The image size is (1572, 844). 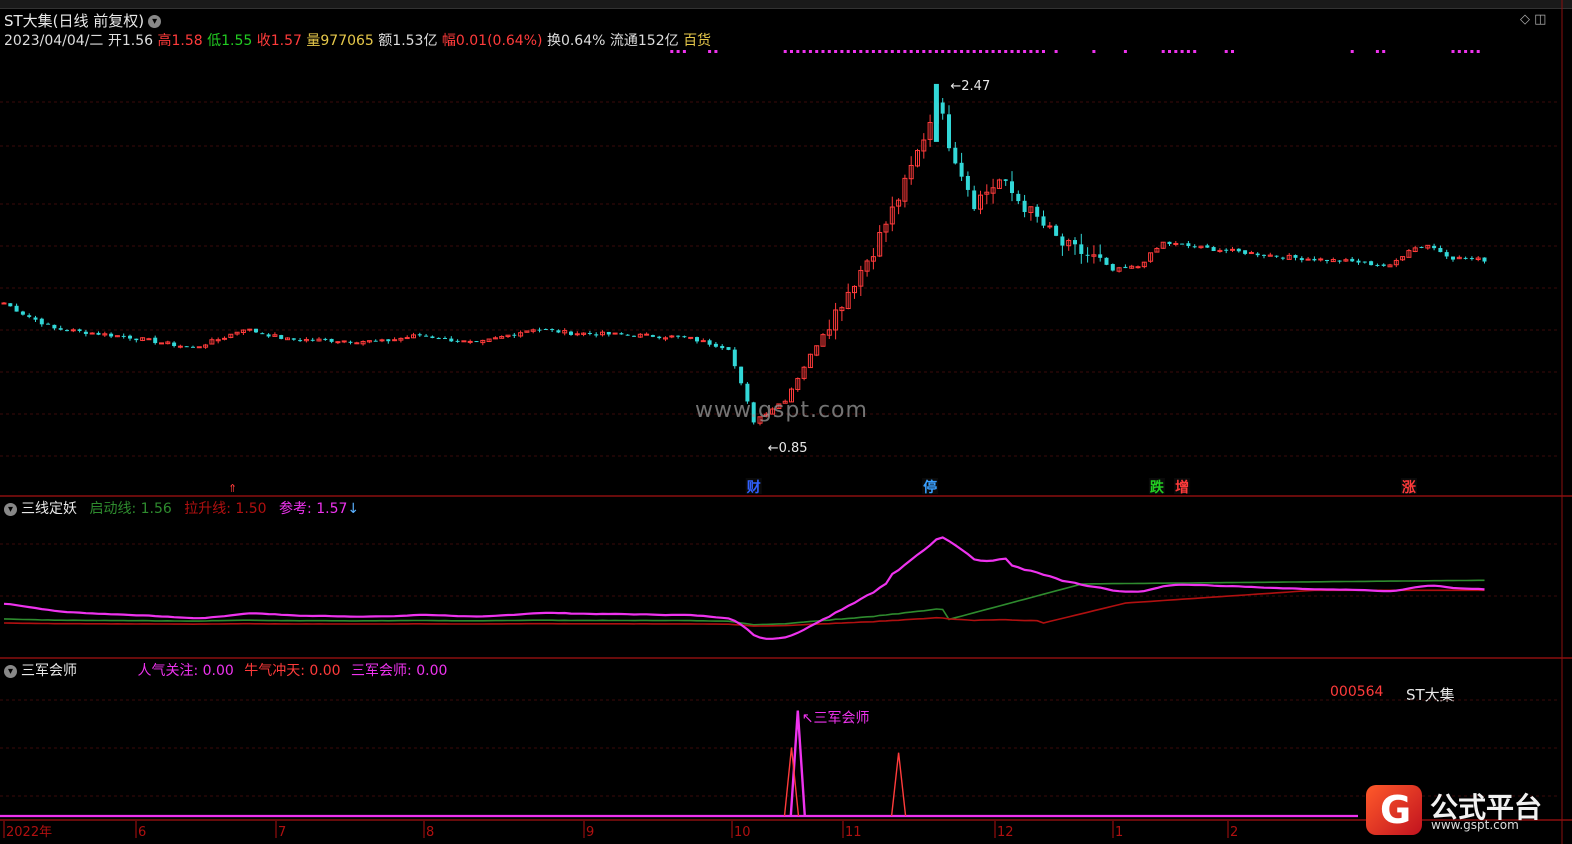 What do you see at coordinates (788, 448) in the screenshot?
I see `price-annotation-low: ←0.85` at bounding box center [788, 448].